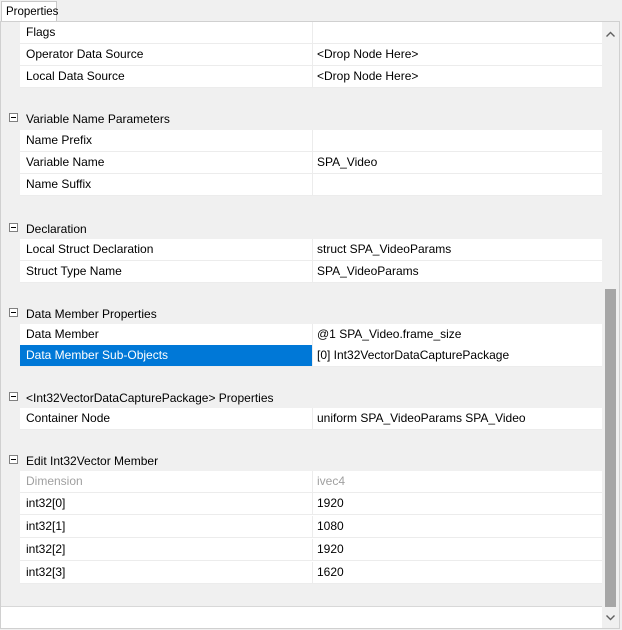  Describe the element at coordinates (301, 314) in the screenshot. I see `category-data-member-properties: Data Member Properties` at that location.